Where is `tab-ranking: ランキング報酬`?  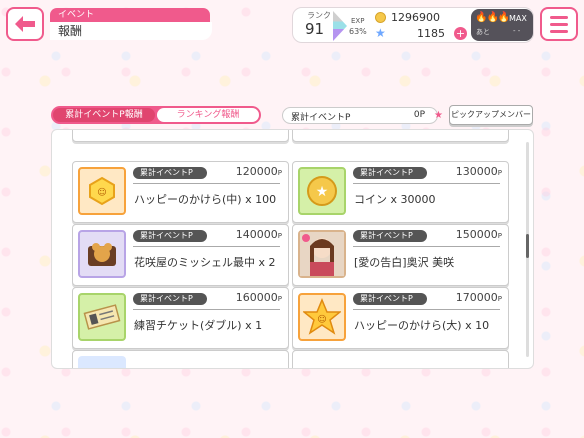 tab-ranking: ランキング報酬 is located at coordinates (208, 115).